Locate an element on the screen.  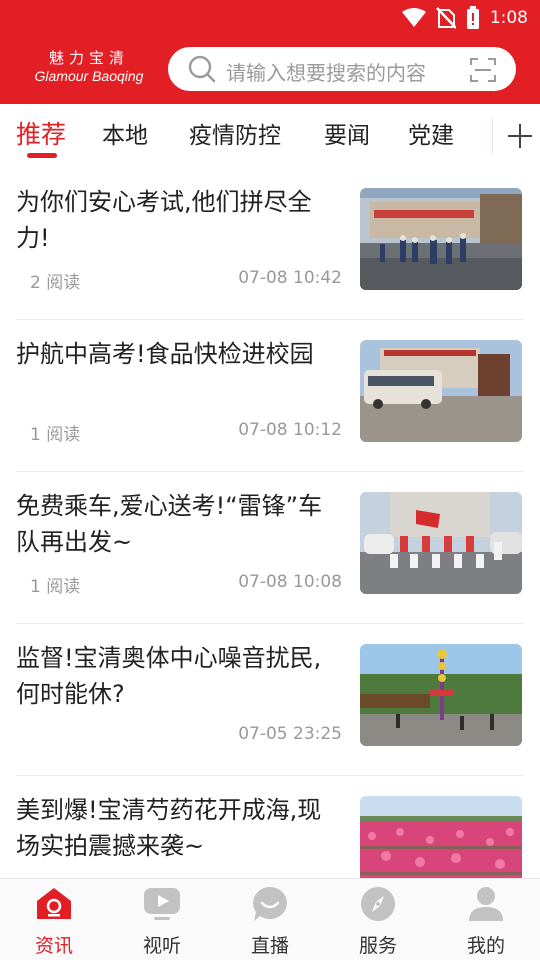
bottom-nav: 资讯 视听 直播 服务 我的 is located at coordinates (270, 919).